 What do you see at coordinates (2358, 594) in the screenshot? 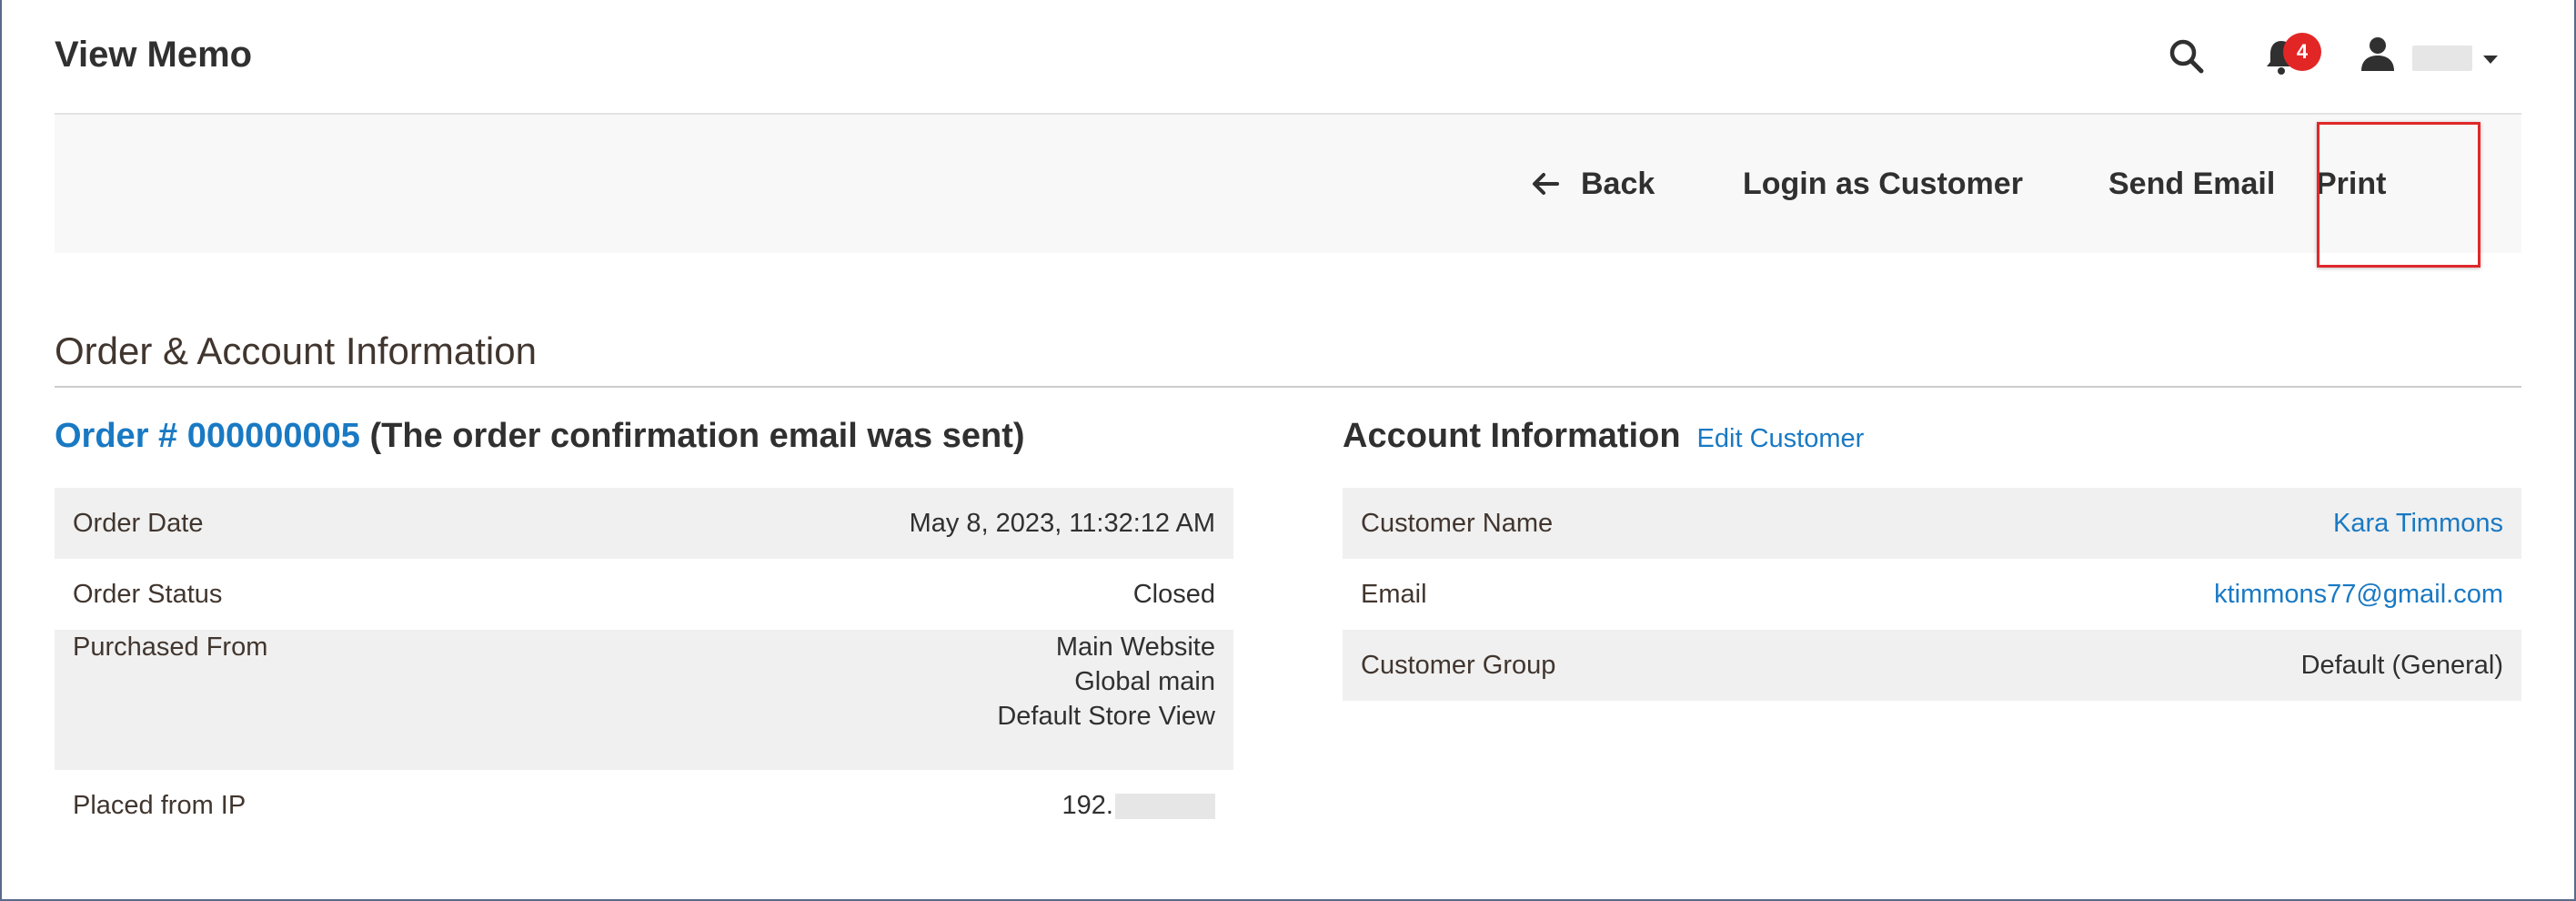
I see `customer-email-link: ktimmons77@gmail.com` at bounding box center [2358, 594].